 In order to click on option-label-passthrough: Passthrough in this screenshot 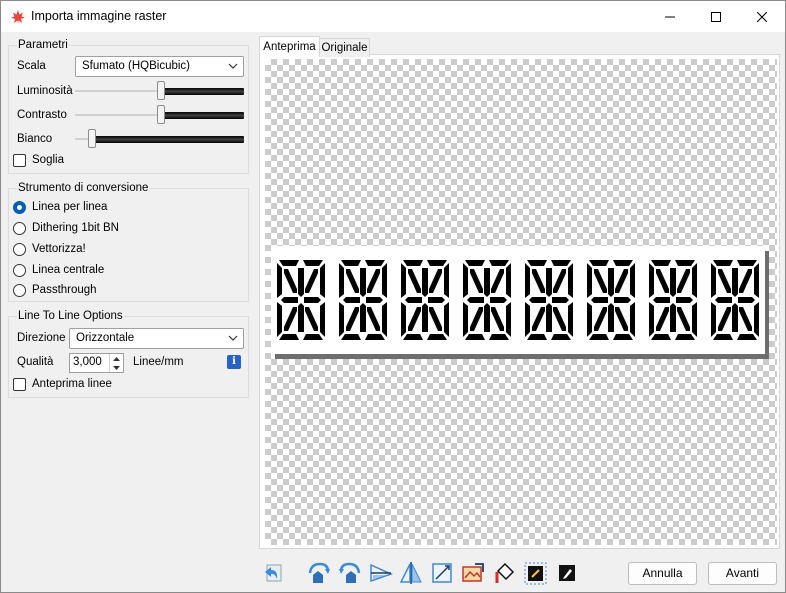, I will do `click(64, 290)`.